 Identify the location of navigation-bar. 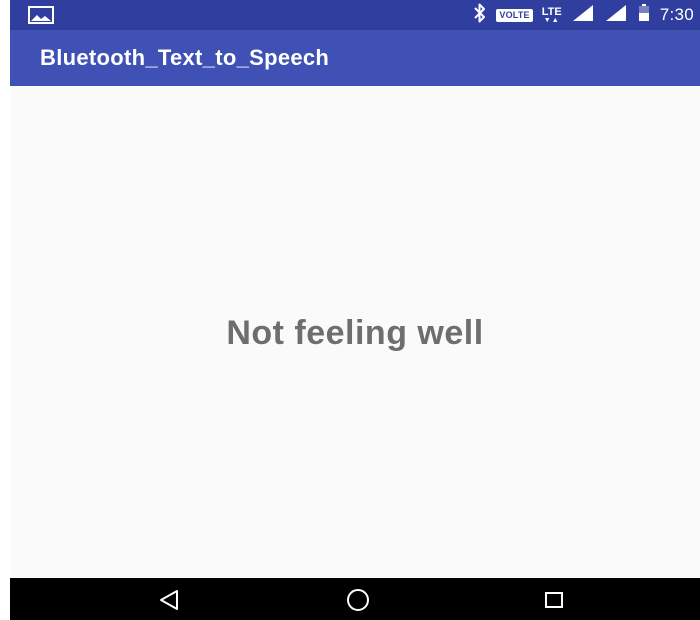
(355, 599).